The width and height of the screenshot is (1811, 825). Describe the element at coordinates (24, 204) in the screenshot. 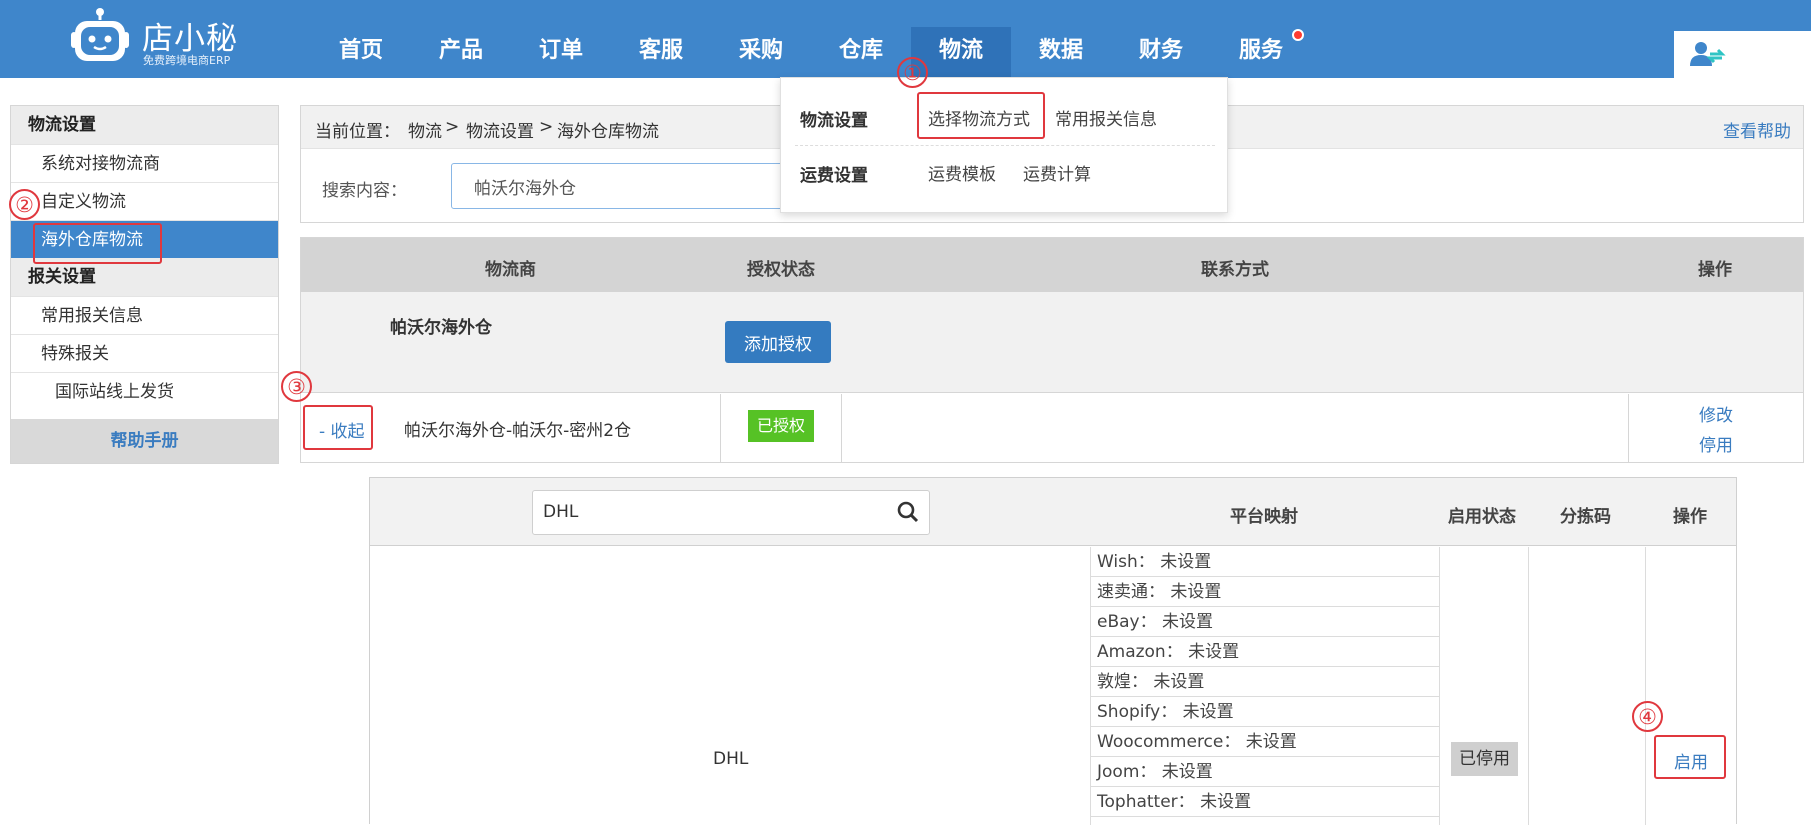

I see `step-marker-2: ②` at that location.